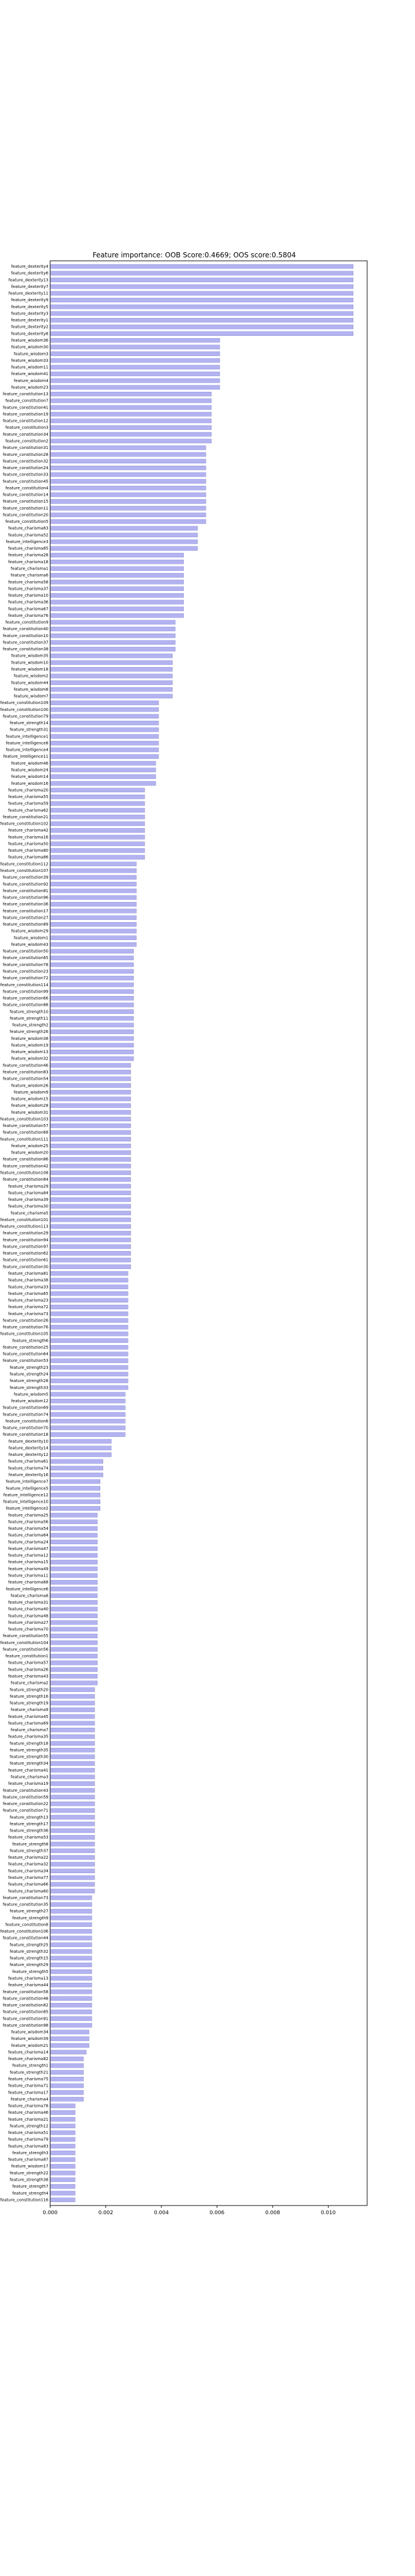  What do you see at coordinates (29, 1011) in the screenshot?
I see `category-label: feature_strength10` at bounding box center [29, 1011].